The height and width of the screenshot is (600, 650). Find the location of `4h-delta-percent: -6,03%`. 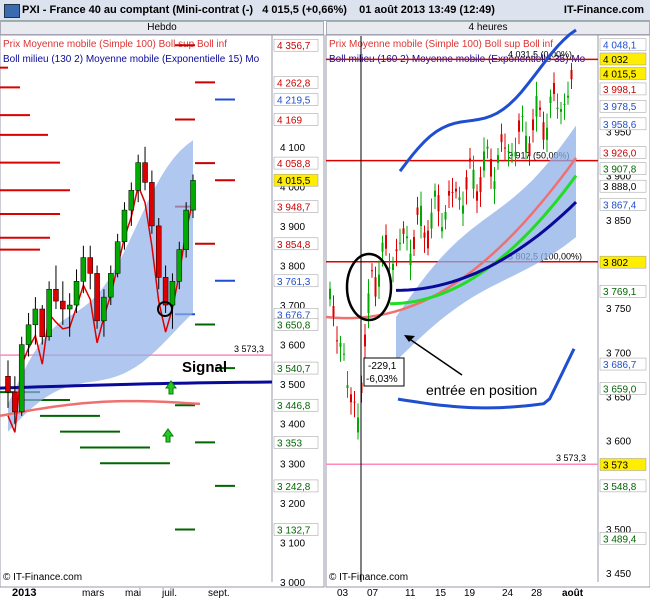

4h-delta-percent: -6,03% is located at coordinates (382, 379).